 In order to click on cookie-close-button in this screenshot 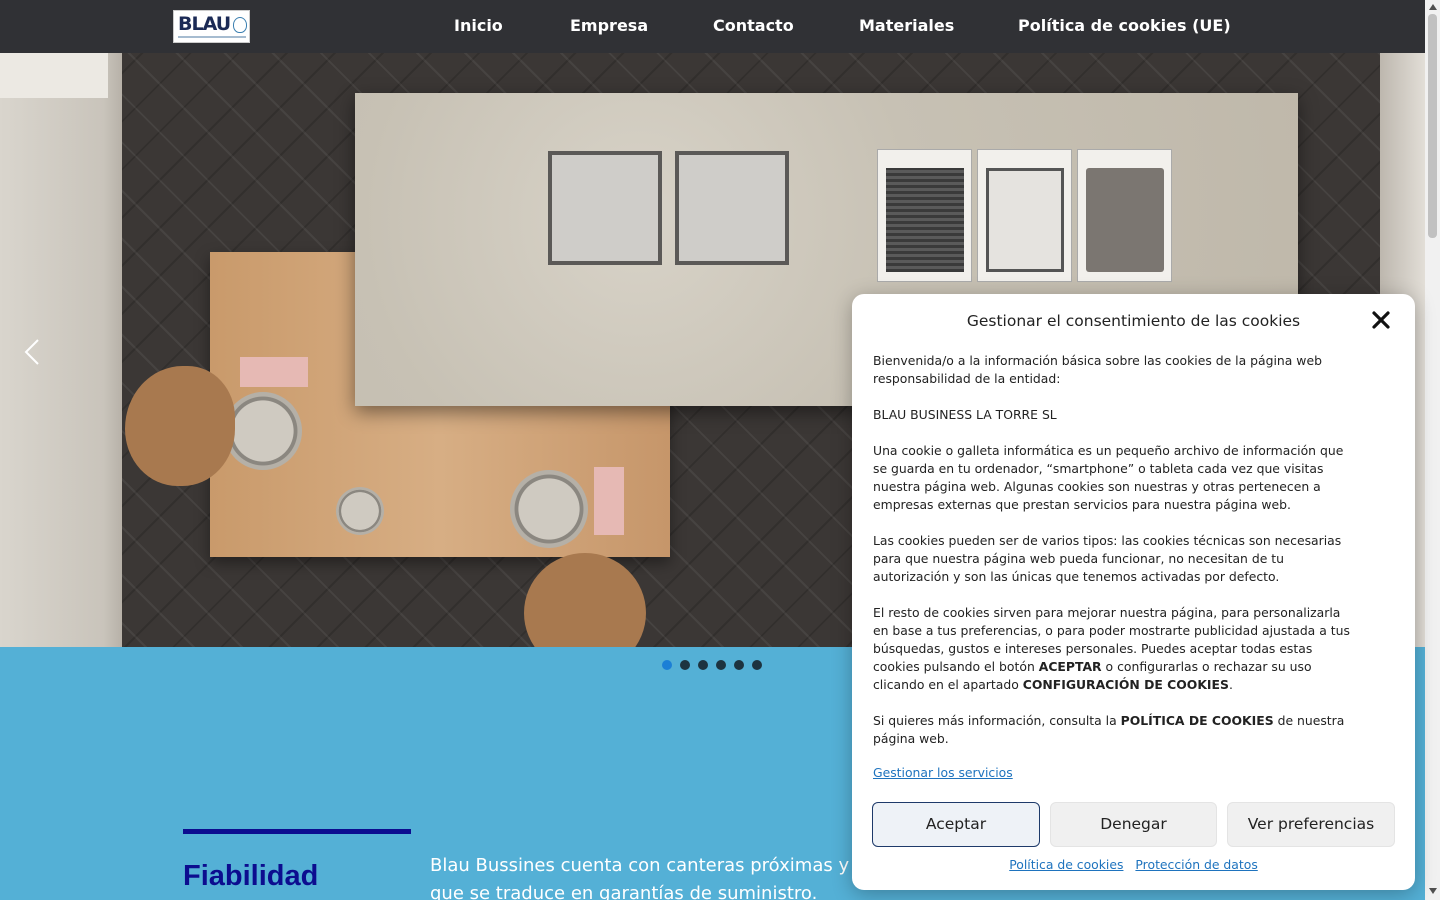, I will do `click(1381, 320)`.